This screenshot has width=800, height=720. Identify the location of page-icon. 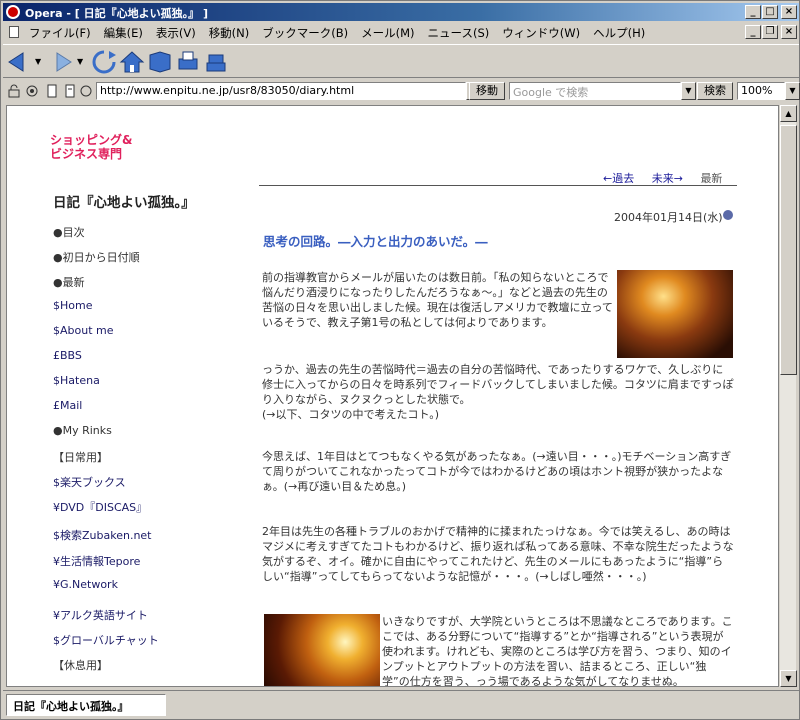
(52, 91).